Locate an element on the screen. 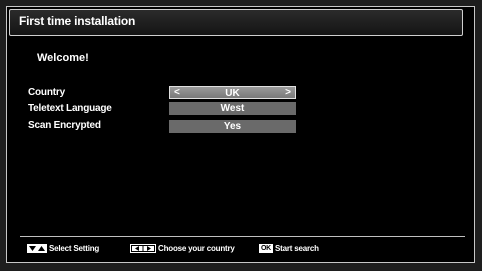 The width and height of the screenshot is (482, 271). teletext-language-selector: West is located at coordinates (232, 108).